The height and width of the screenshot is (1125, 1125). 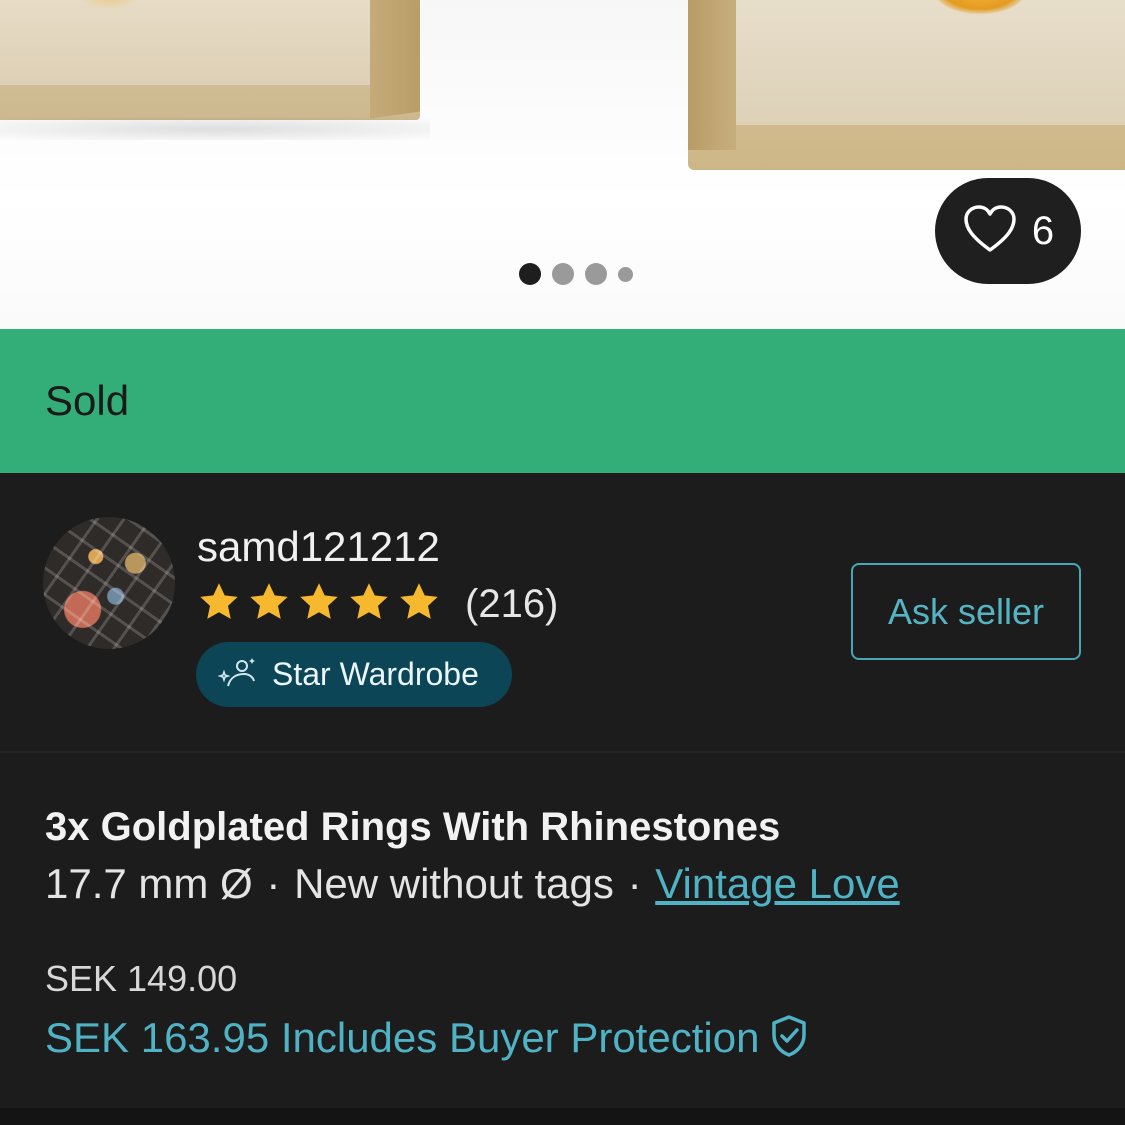 I want to click on item-size: 17.7 mm Ø, so click(x=149, y=883).